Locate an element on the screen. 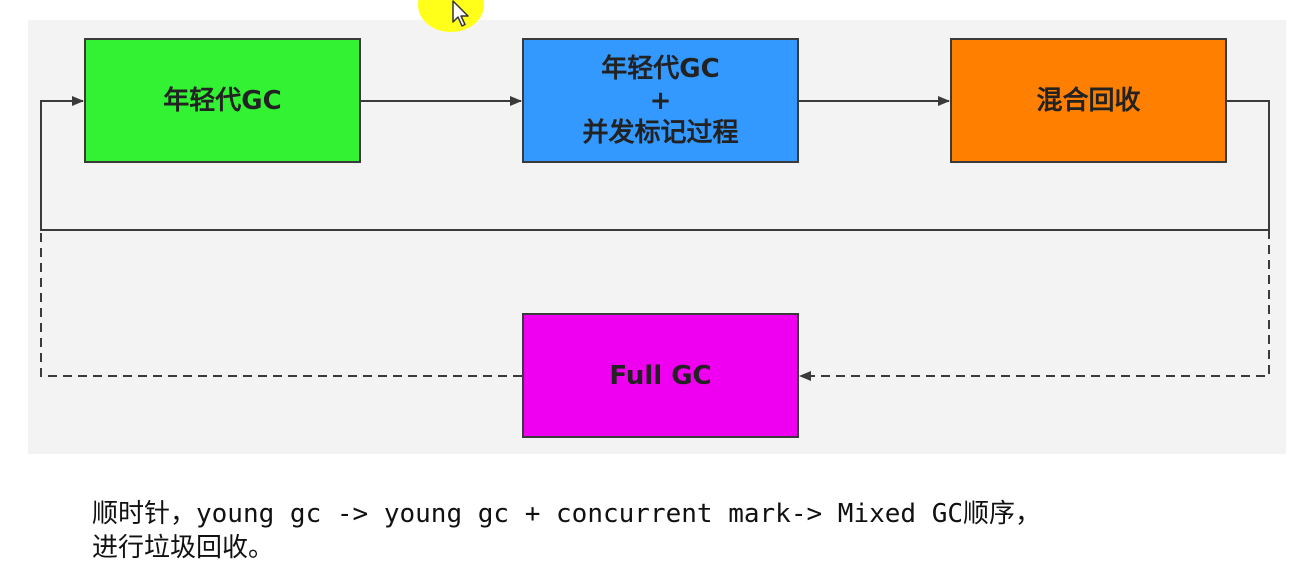 This screenshot has width=1312, height=586. dashed-from-full-gc is located at coordinates (281, 303).